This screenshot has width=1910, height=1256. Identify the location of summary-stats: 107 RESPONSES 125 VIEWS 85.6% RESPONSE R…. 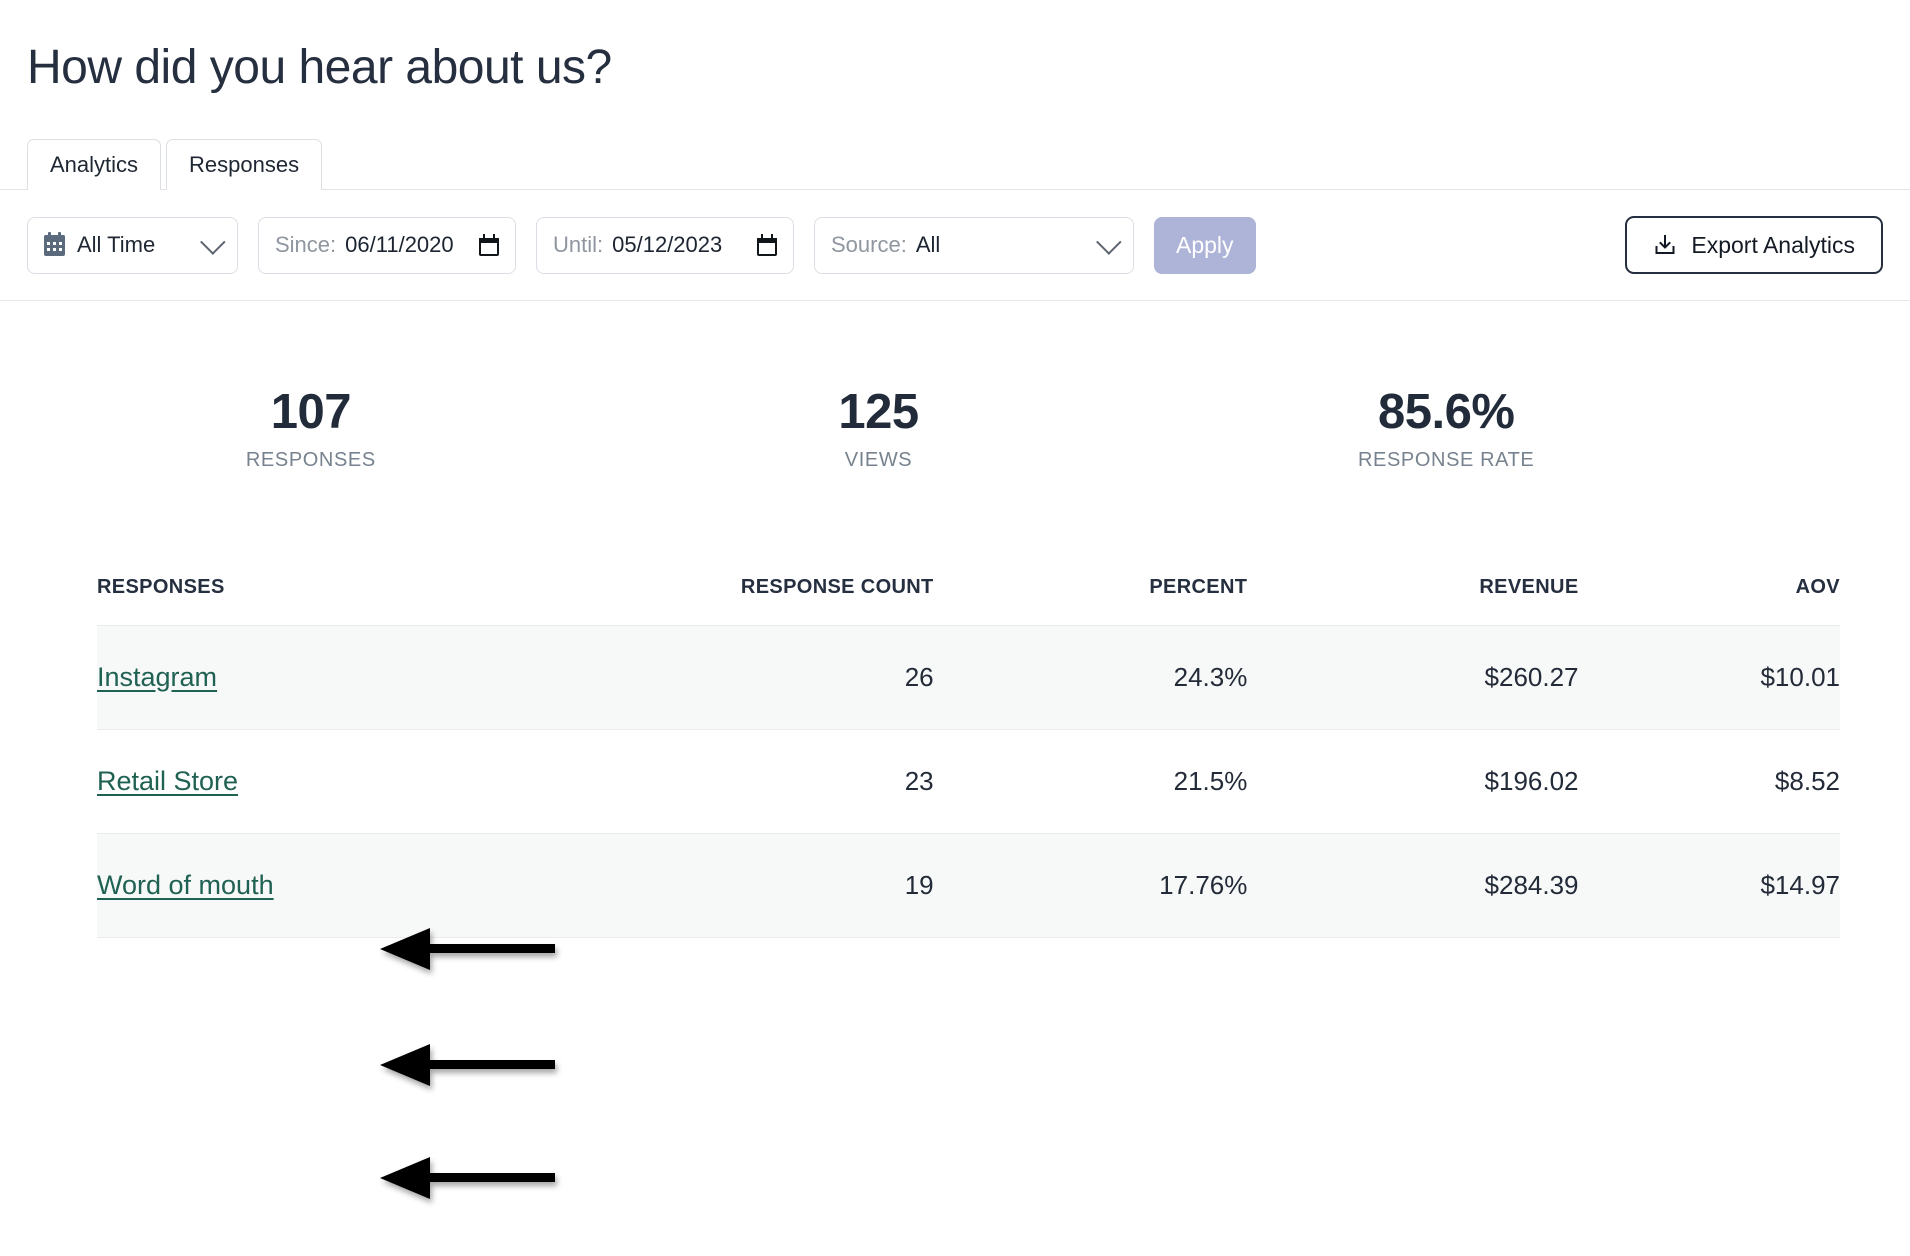
(955, 386).